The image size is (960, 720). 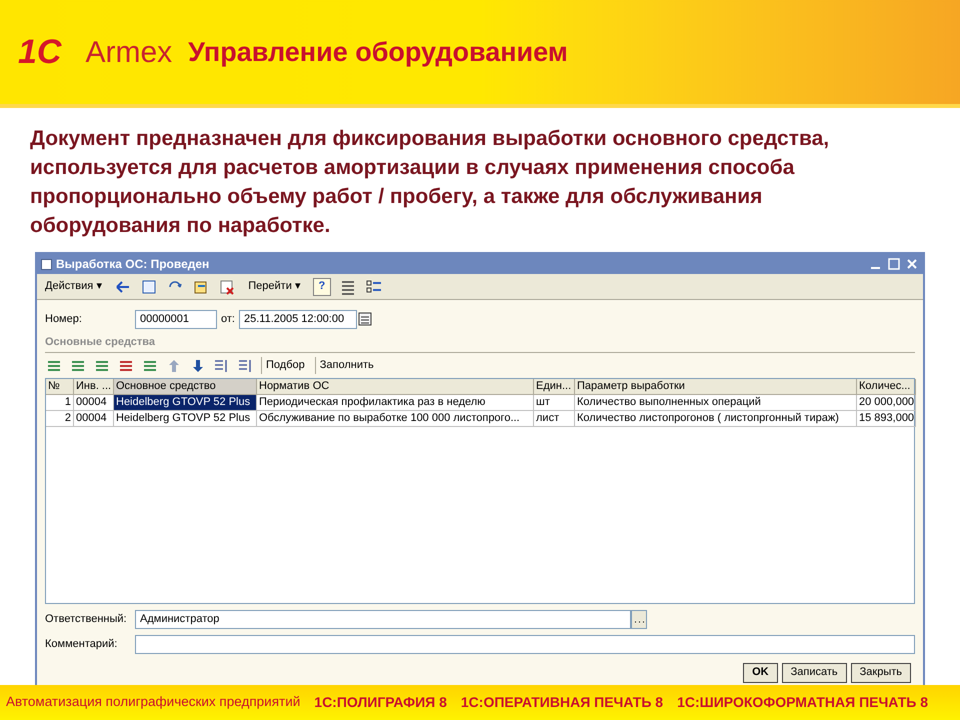 What do you see at coordinates (86, 619) in the screenshot?
I see `responsible-label: Ответственный:` at bounding box center [86, 619].